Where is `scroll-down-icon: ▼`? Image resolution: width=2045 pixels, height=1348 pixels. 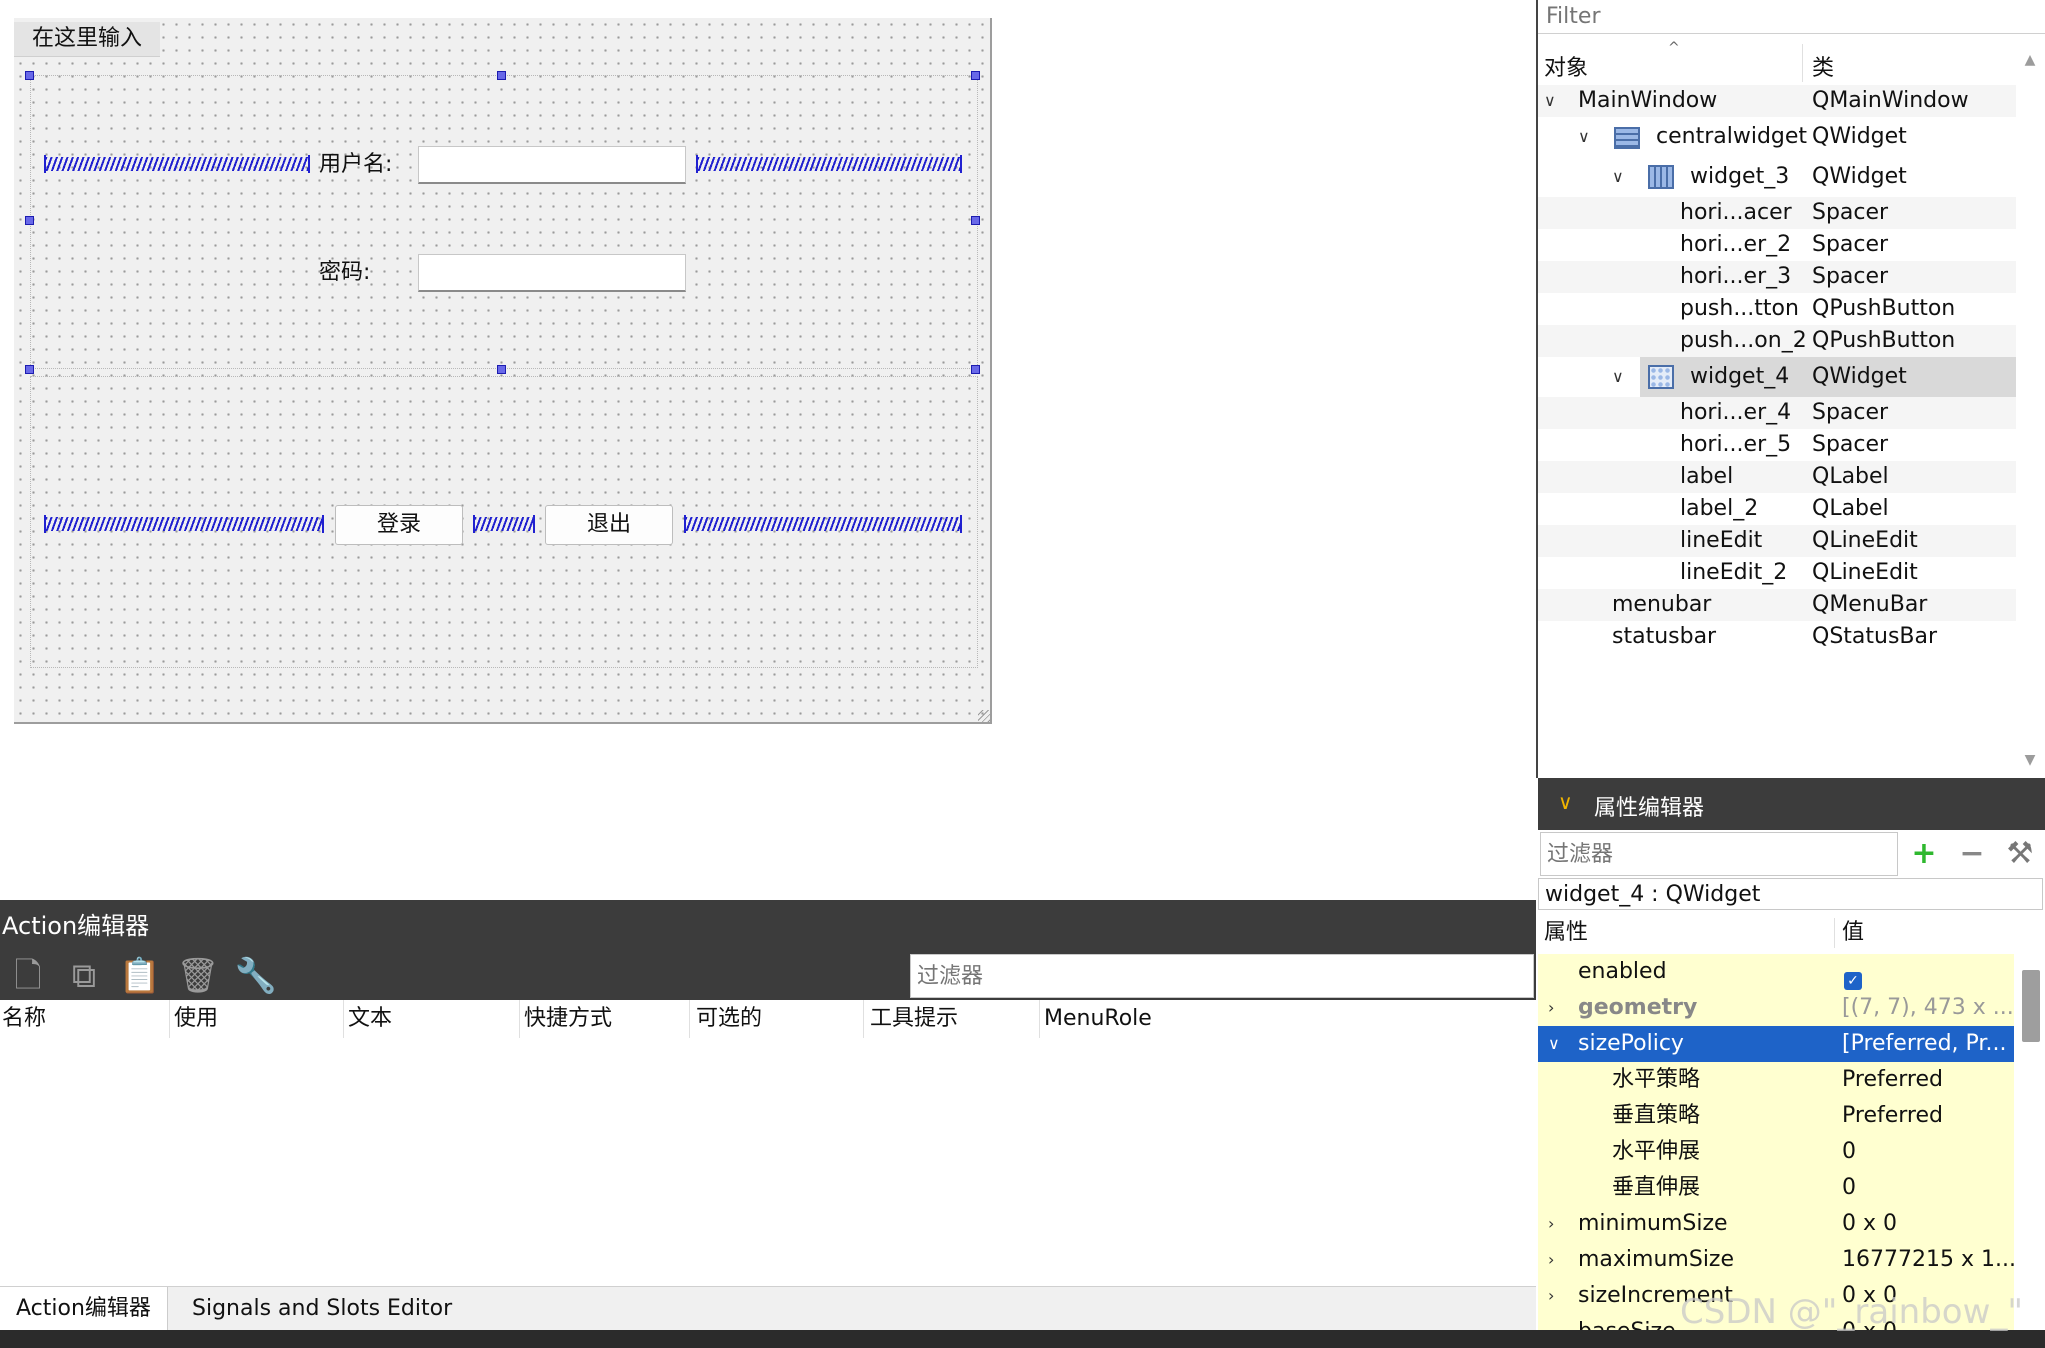 scroll-down-icon: ▼ is located at coordinates (2030, 760).